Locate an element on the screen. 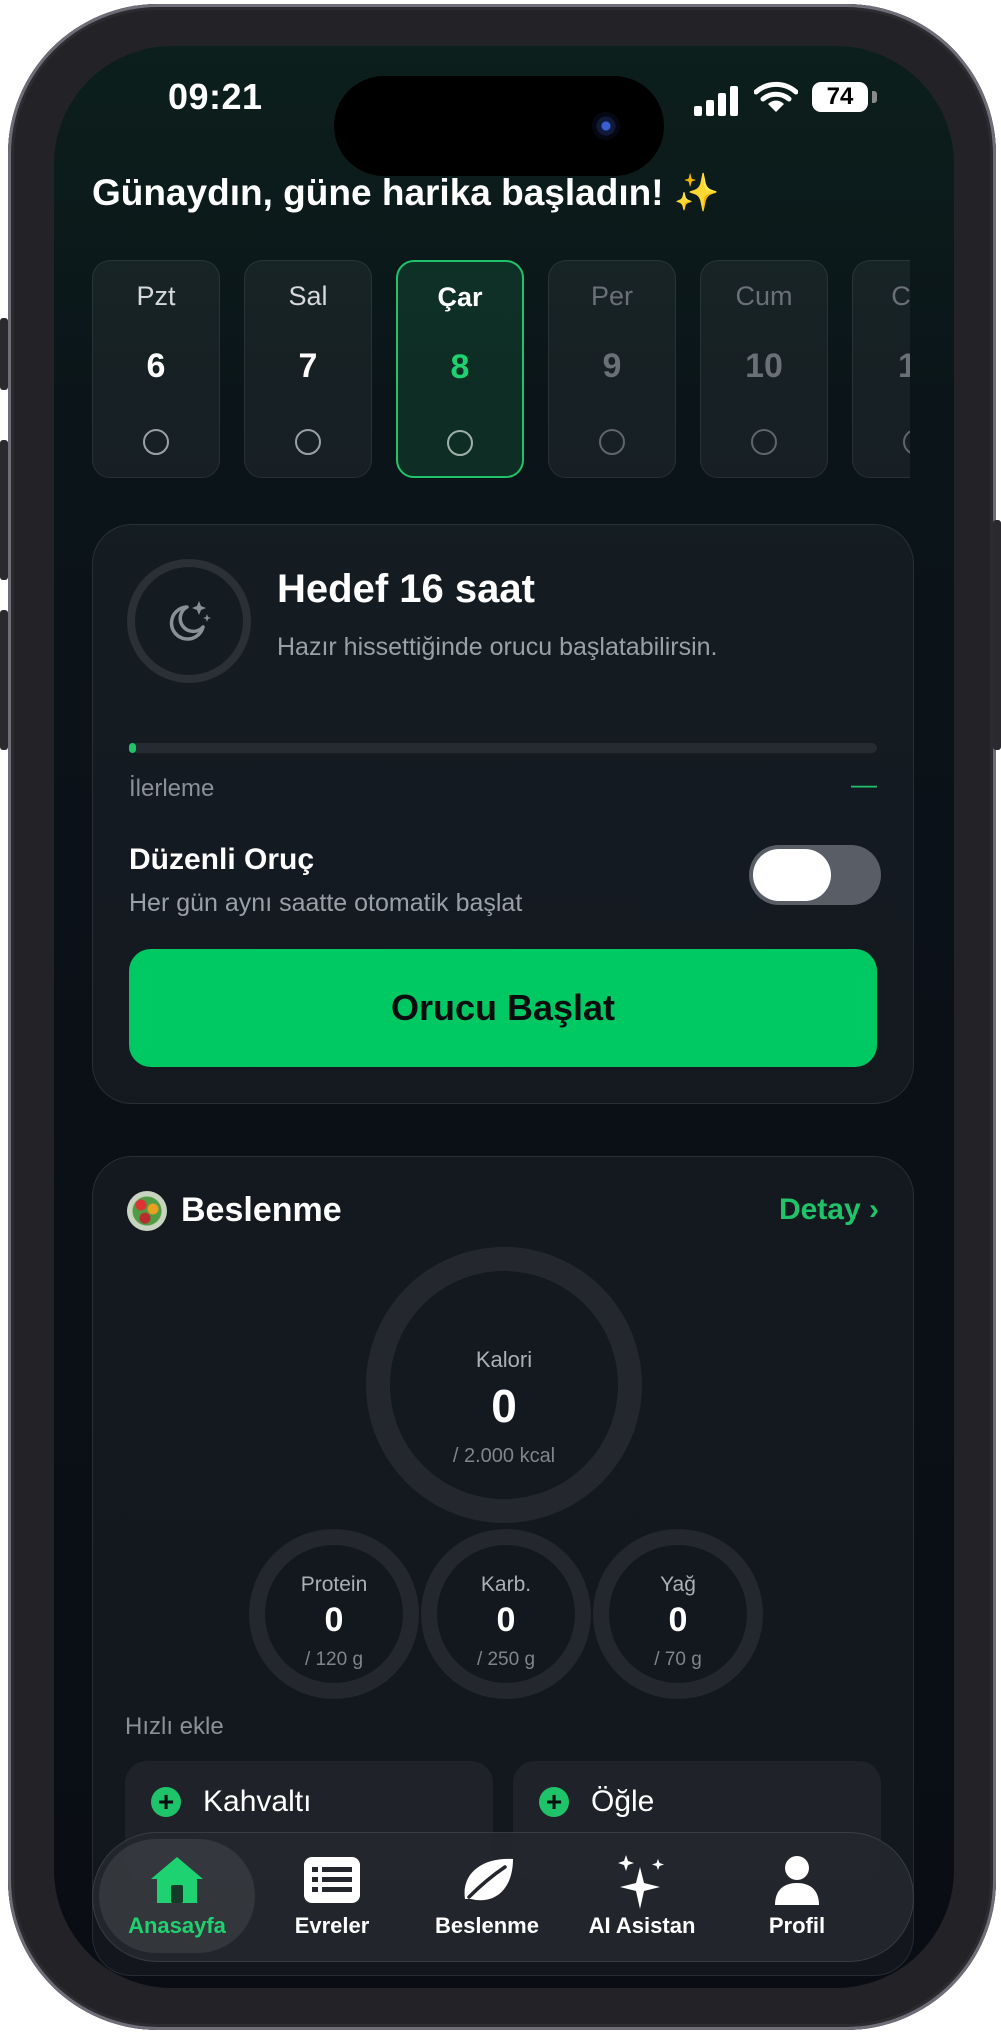 Image resolution: width=1001 pixels, height=2034 pixels. action-button is located at coordinates (4, 354).